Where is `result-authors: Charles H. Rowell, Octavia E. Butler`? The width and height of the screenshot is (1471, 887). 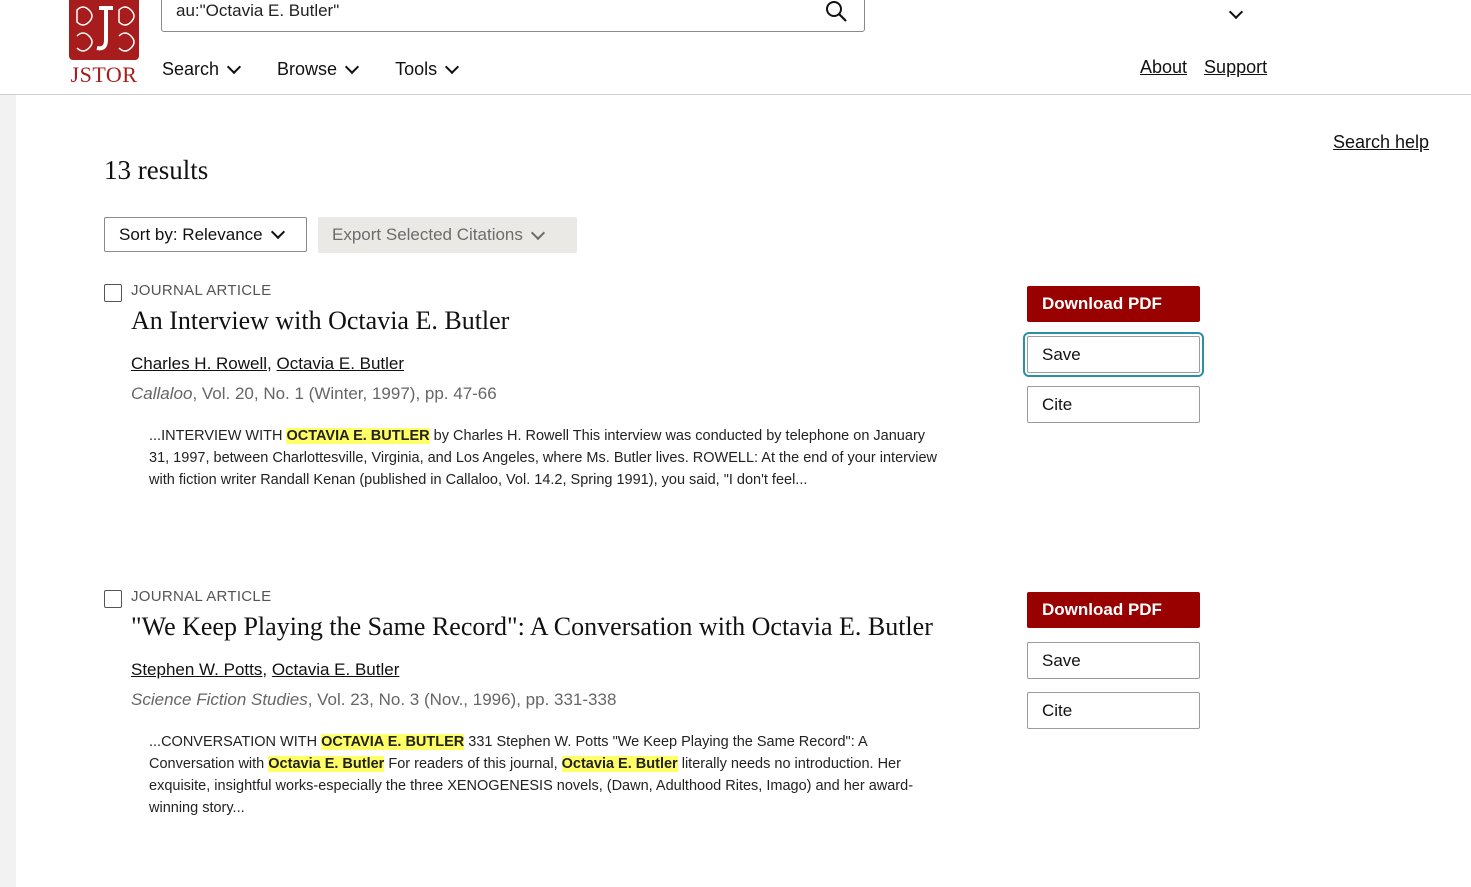
result-authors: Charles H. Rowell, Octavia E. Butler is located at coordinates (268, 363).